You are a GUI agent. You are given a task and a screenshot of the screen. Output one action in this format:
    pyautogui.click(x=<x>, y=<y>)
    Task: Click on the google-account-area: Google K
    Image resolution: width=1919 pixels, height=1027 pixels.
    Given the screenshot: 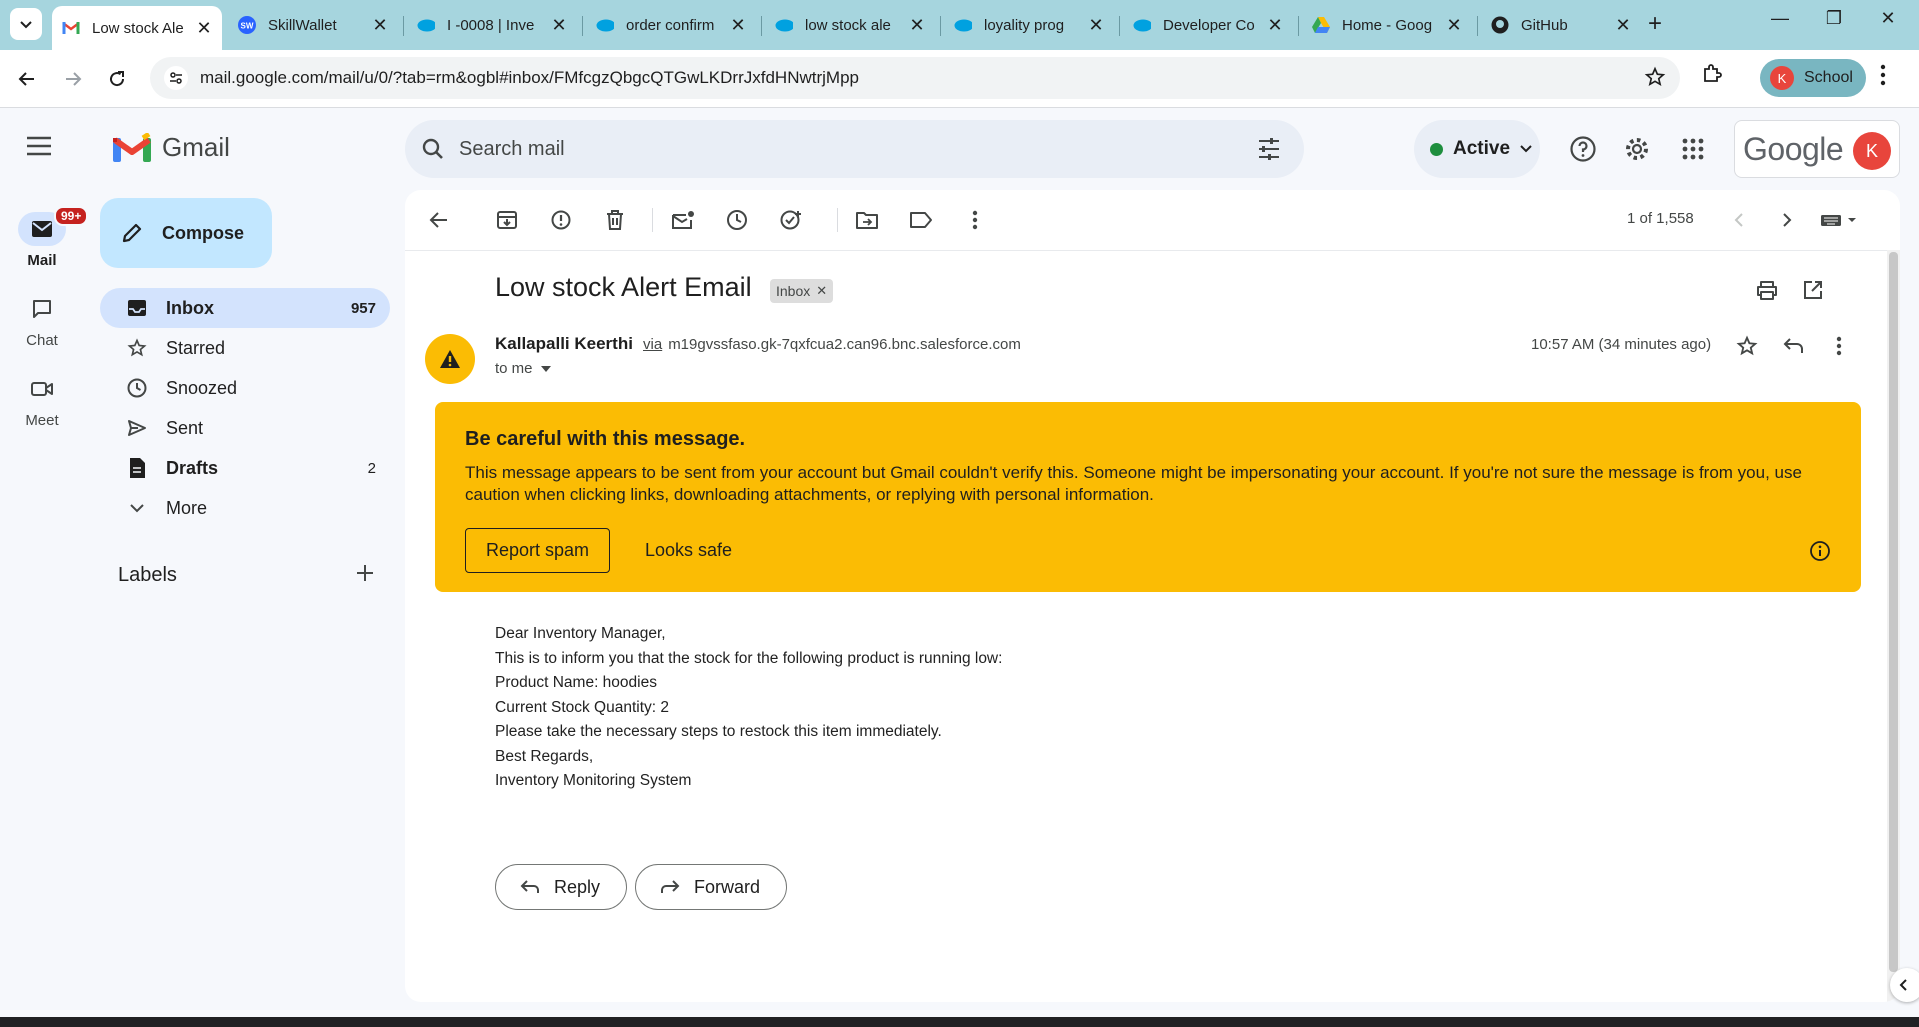 What is the action you would take?
    pyautogui.click(x=1817, y=149)
    